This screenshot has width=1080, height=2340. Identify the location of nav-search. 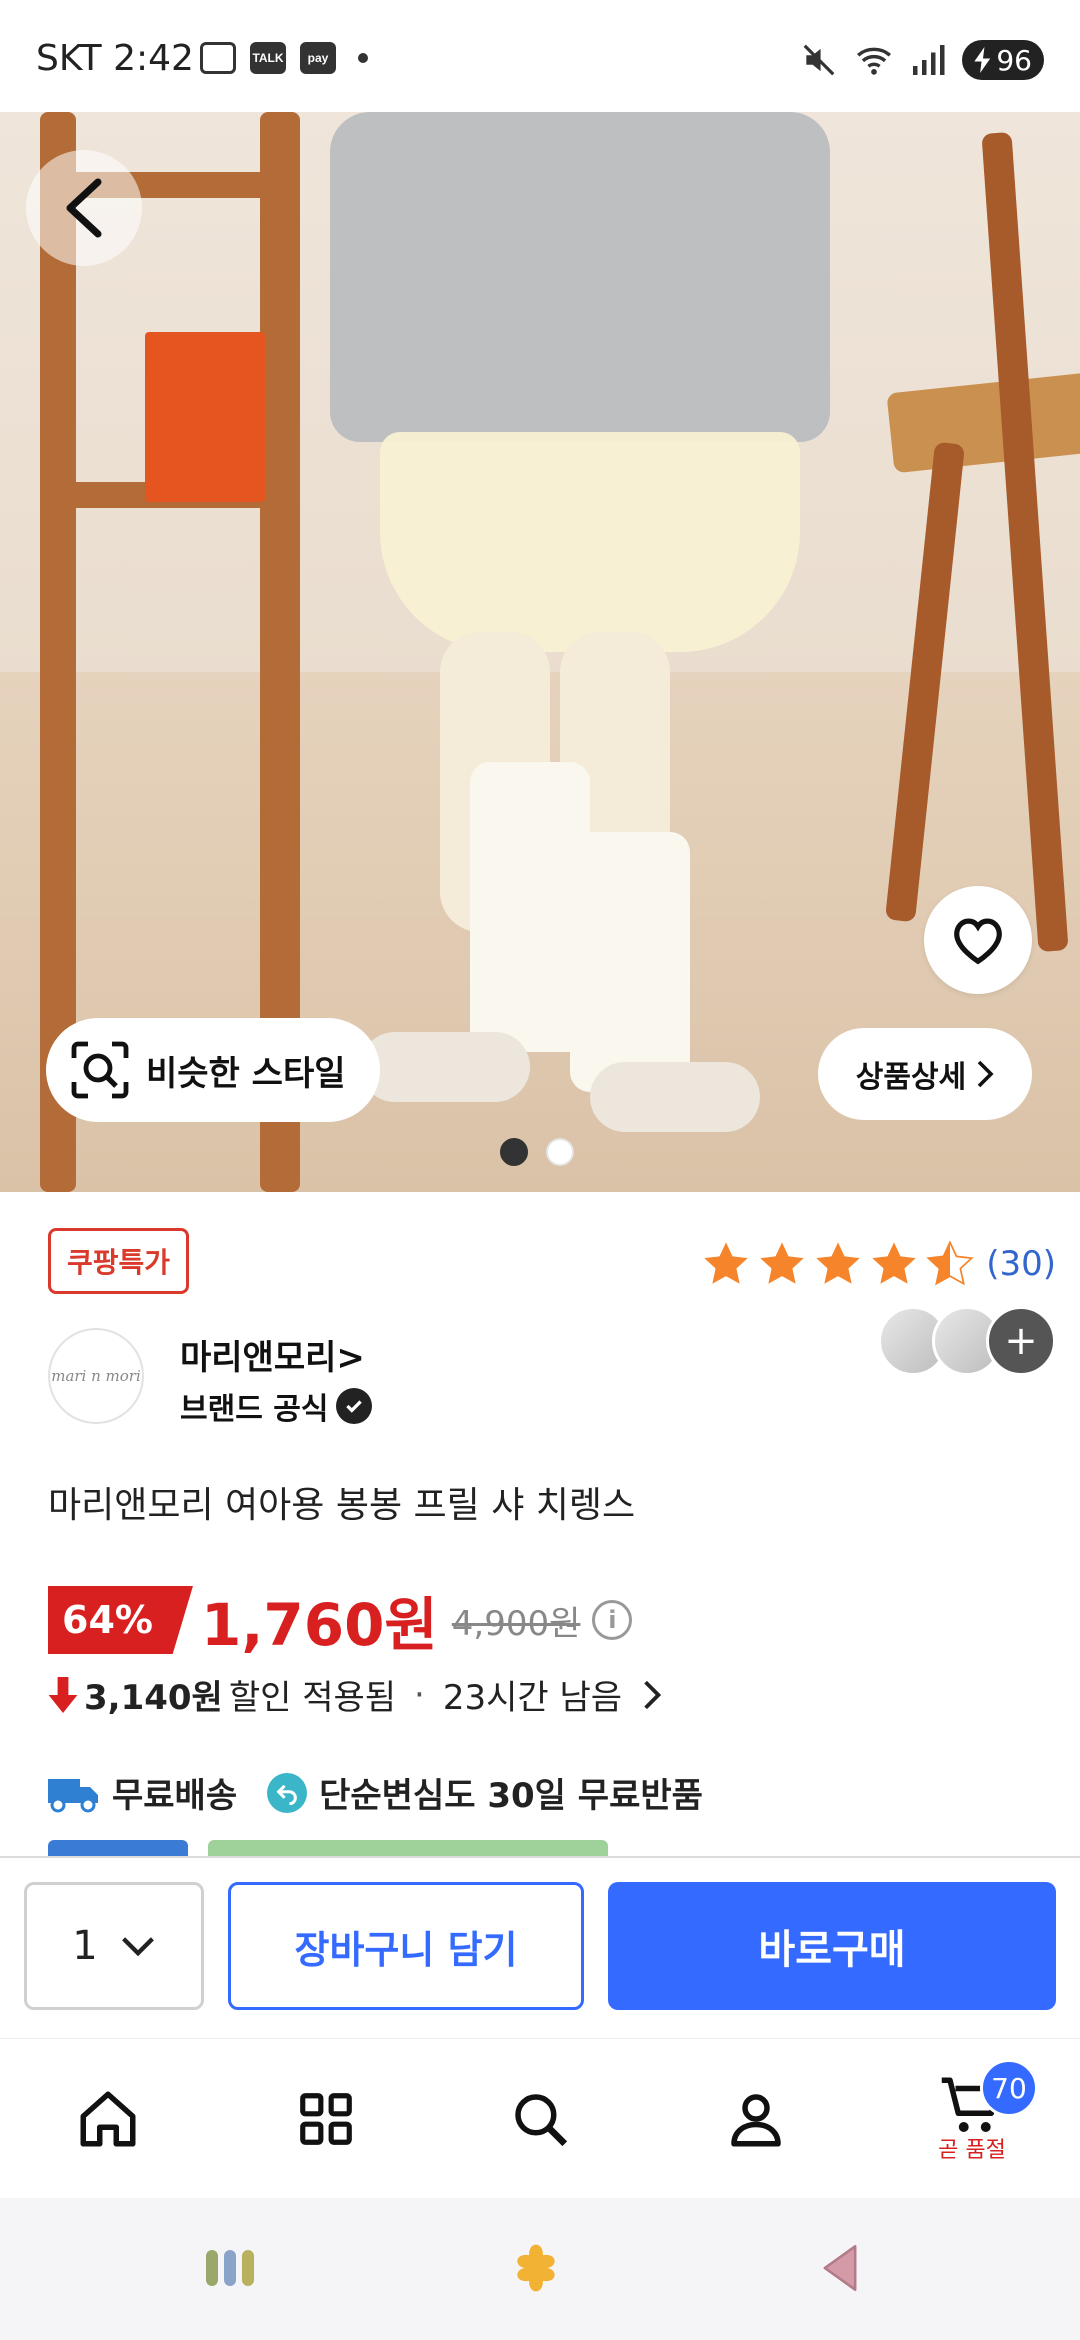
(540, 2119).